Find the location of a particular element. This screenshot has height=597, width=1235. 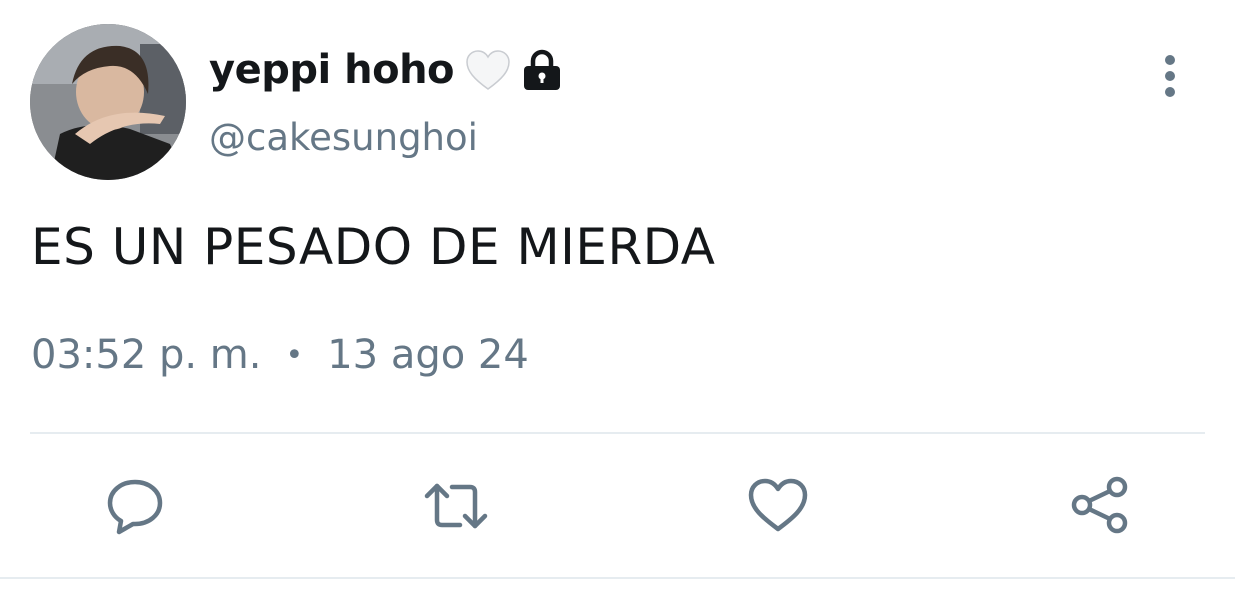

retweet-icon is located at coordinates (456, 506).